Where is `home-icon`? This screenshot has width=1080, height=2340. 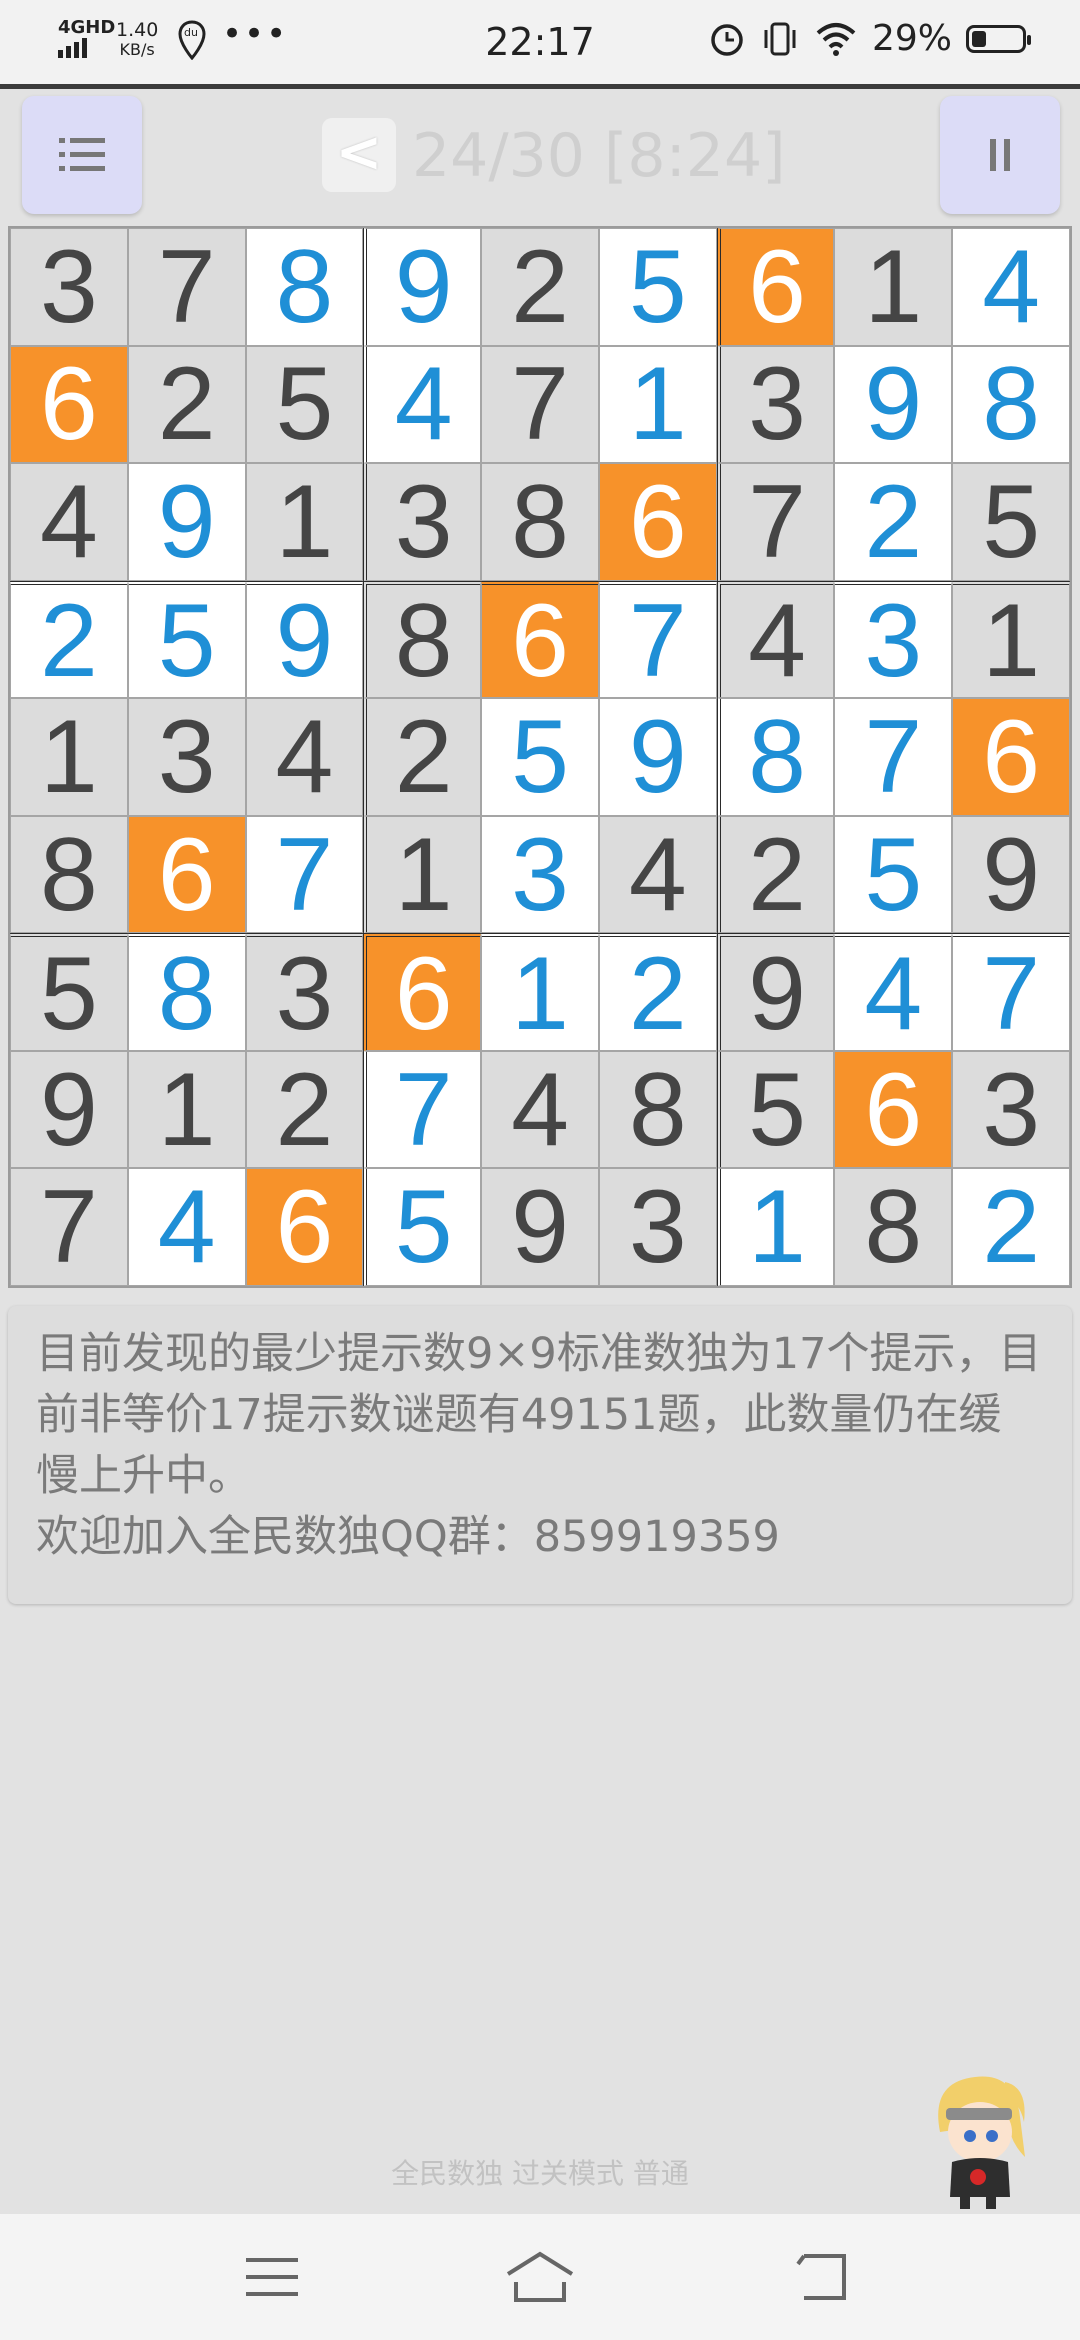 home-icon is located at coordinates (540, 2277).